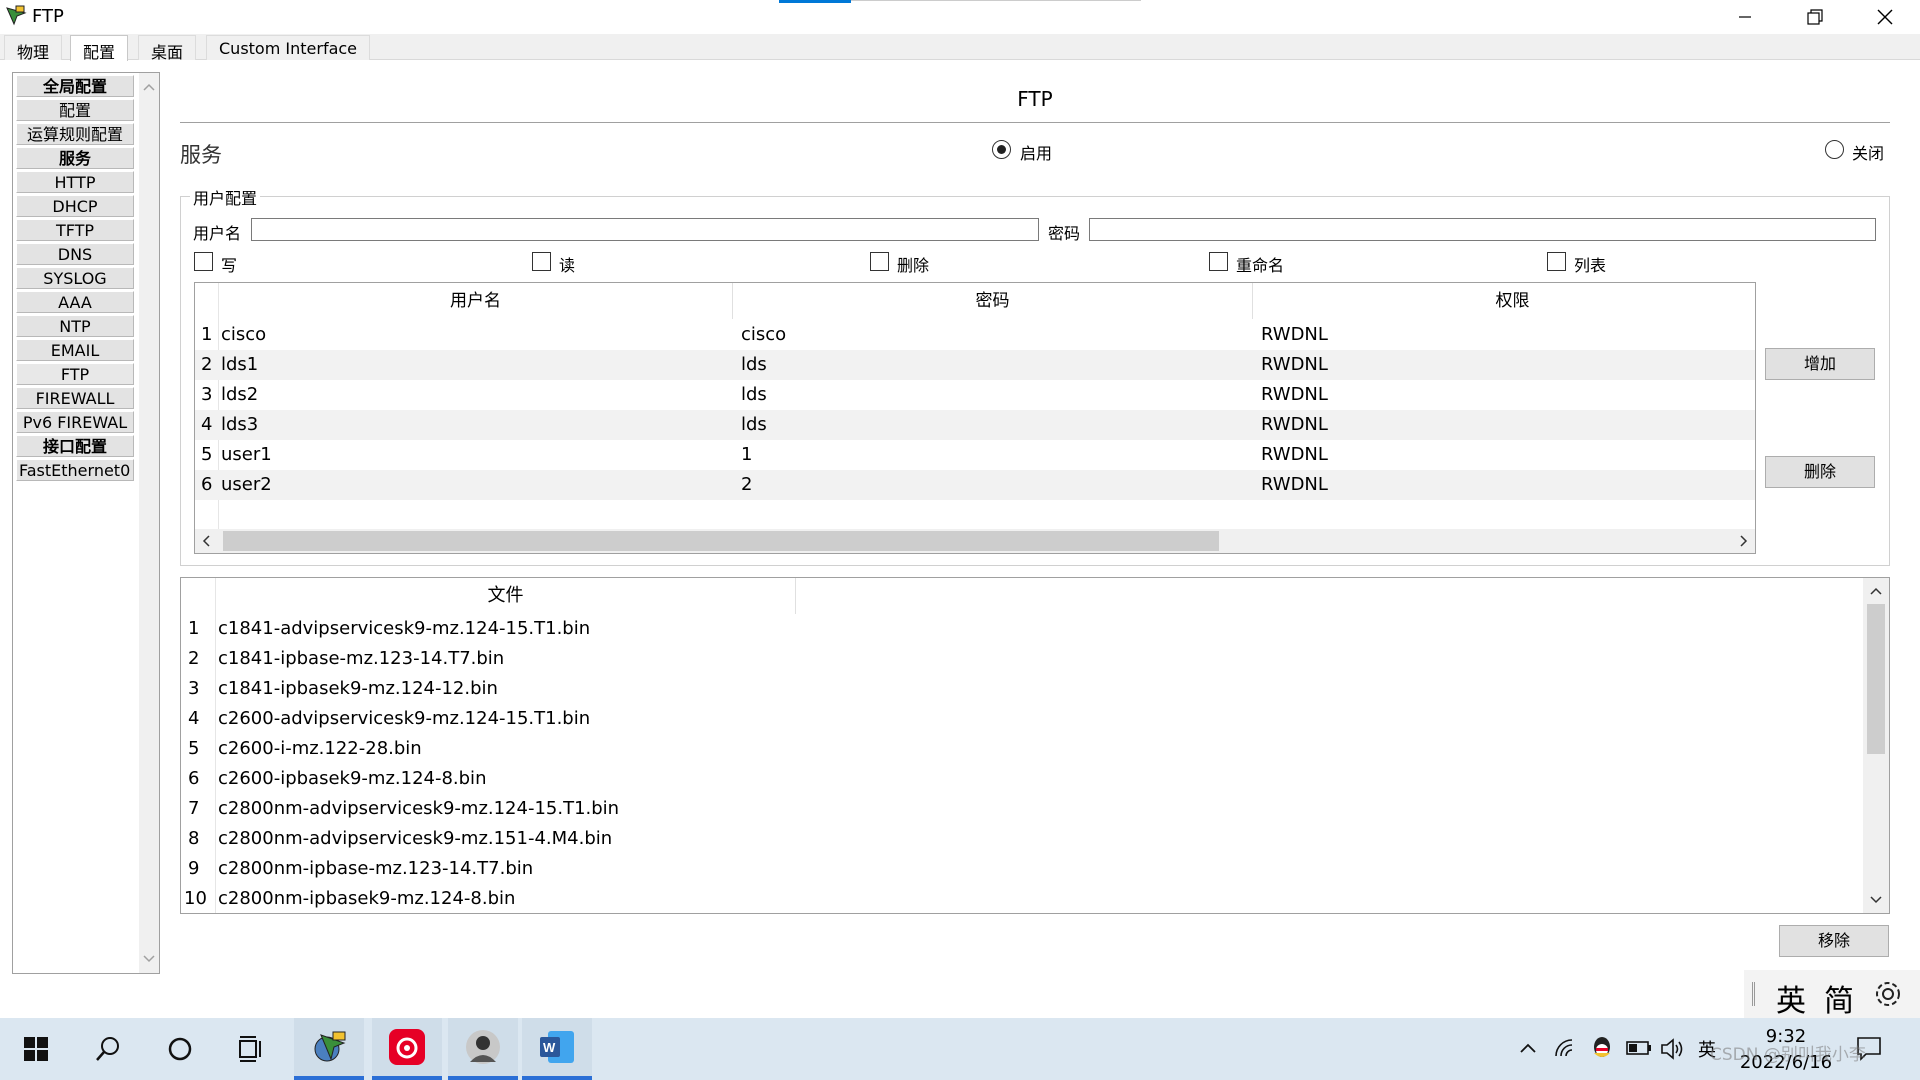 This screenshot has width=1920, height=1080. What do you see at coordinates (879, 261) in the screenshot?
I see `checkbox-delete` at bounding box center [879, 261].